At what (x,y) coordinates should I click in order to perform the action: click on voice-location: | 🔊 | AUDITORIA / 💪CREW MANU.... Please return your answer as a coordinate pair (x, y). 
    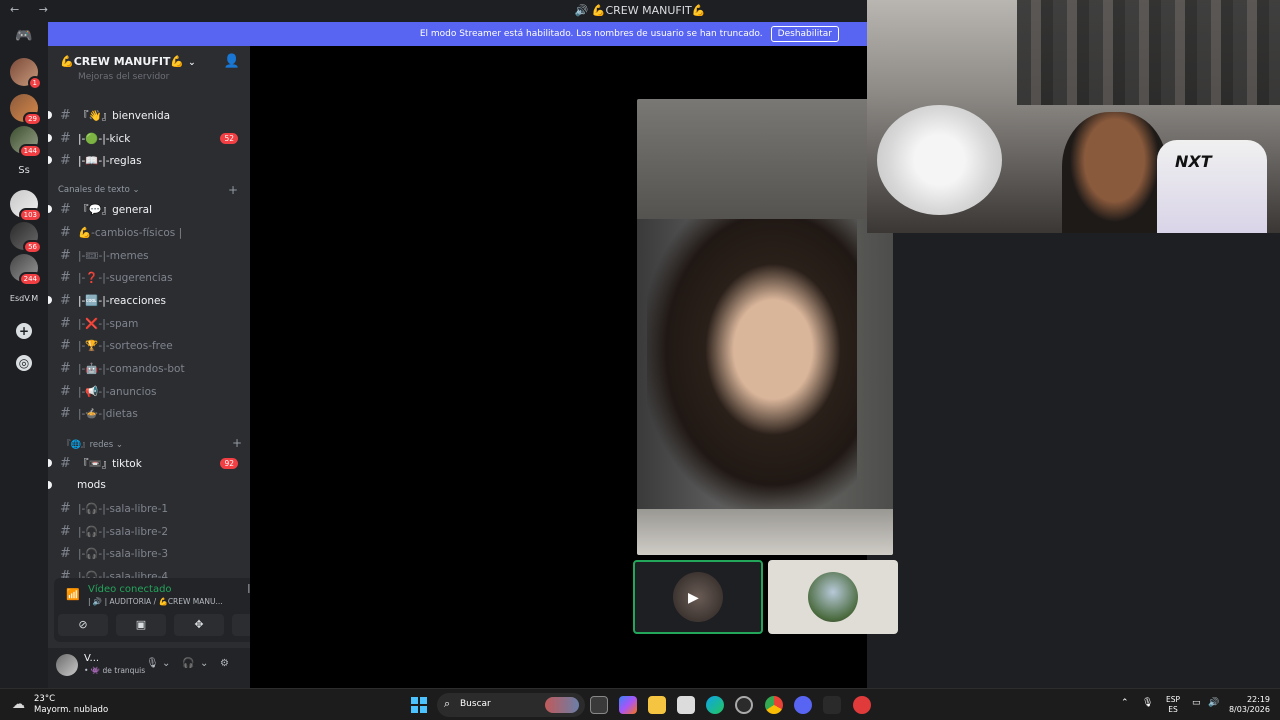
    Looking at the image, I should click on (155, 601).